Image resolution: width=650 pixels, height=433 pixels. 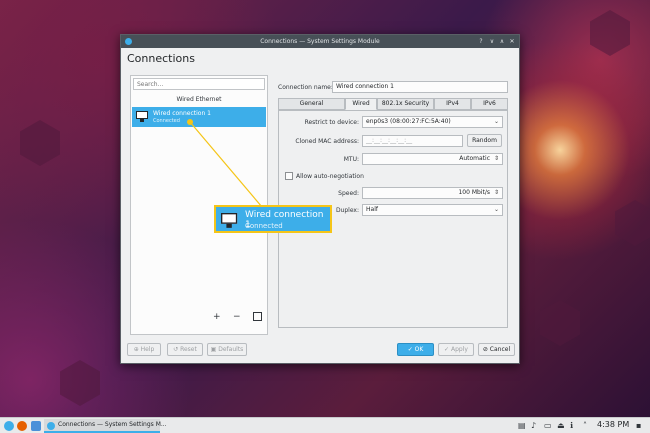 I want to click on search-input, so click(x=199, y=84).